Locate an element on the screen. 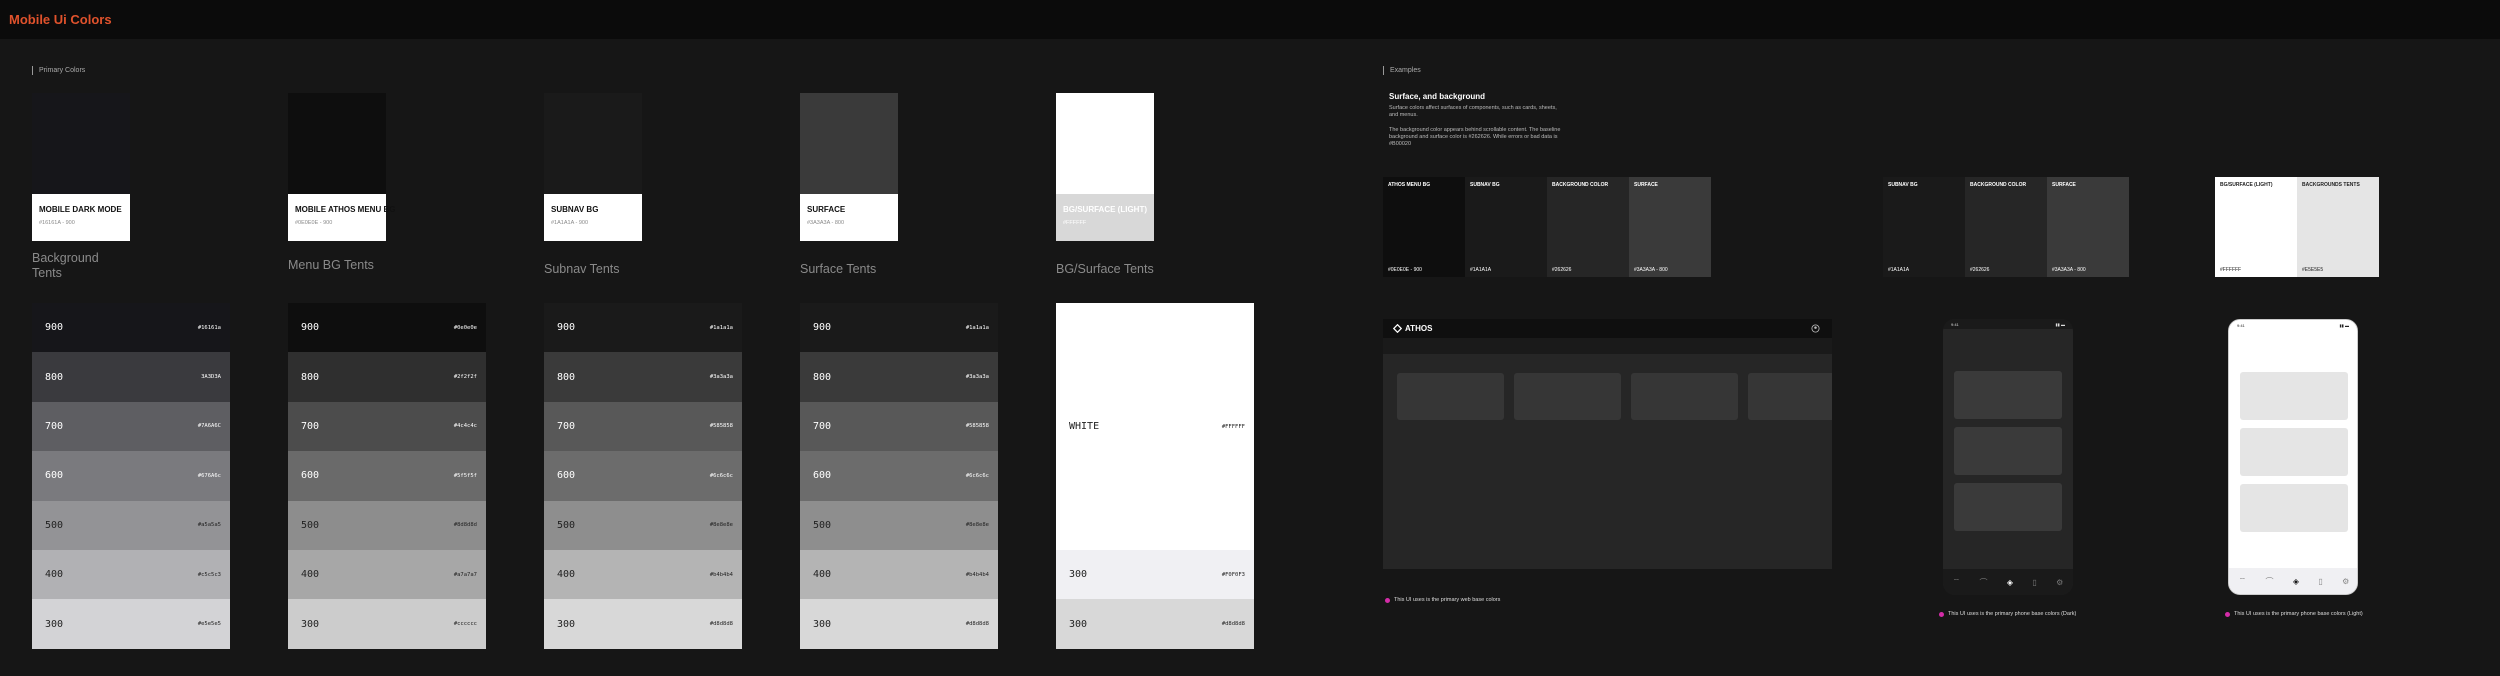 This screenshot has height=676, width=2500. tent-hex: #4c4c4c is located at coordinates (465, 426).